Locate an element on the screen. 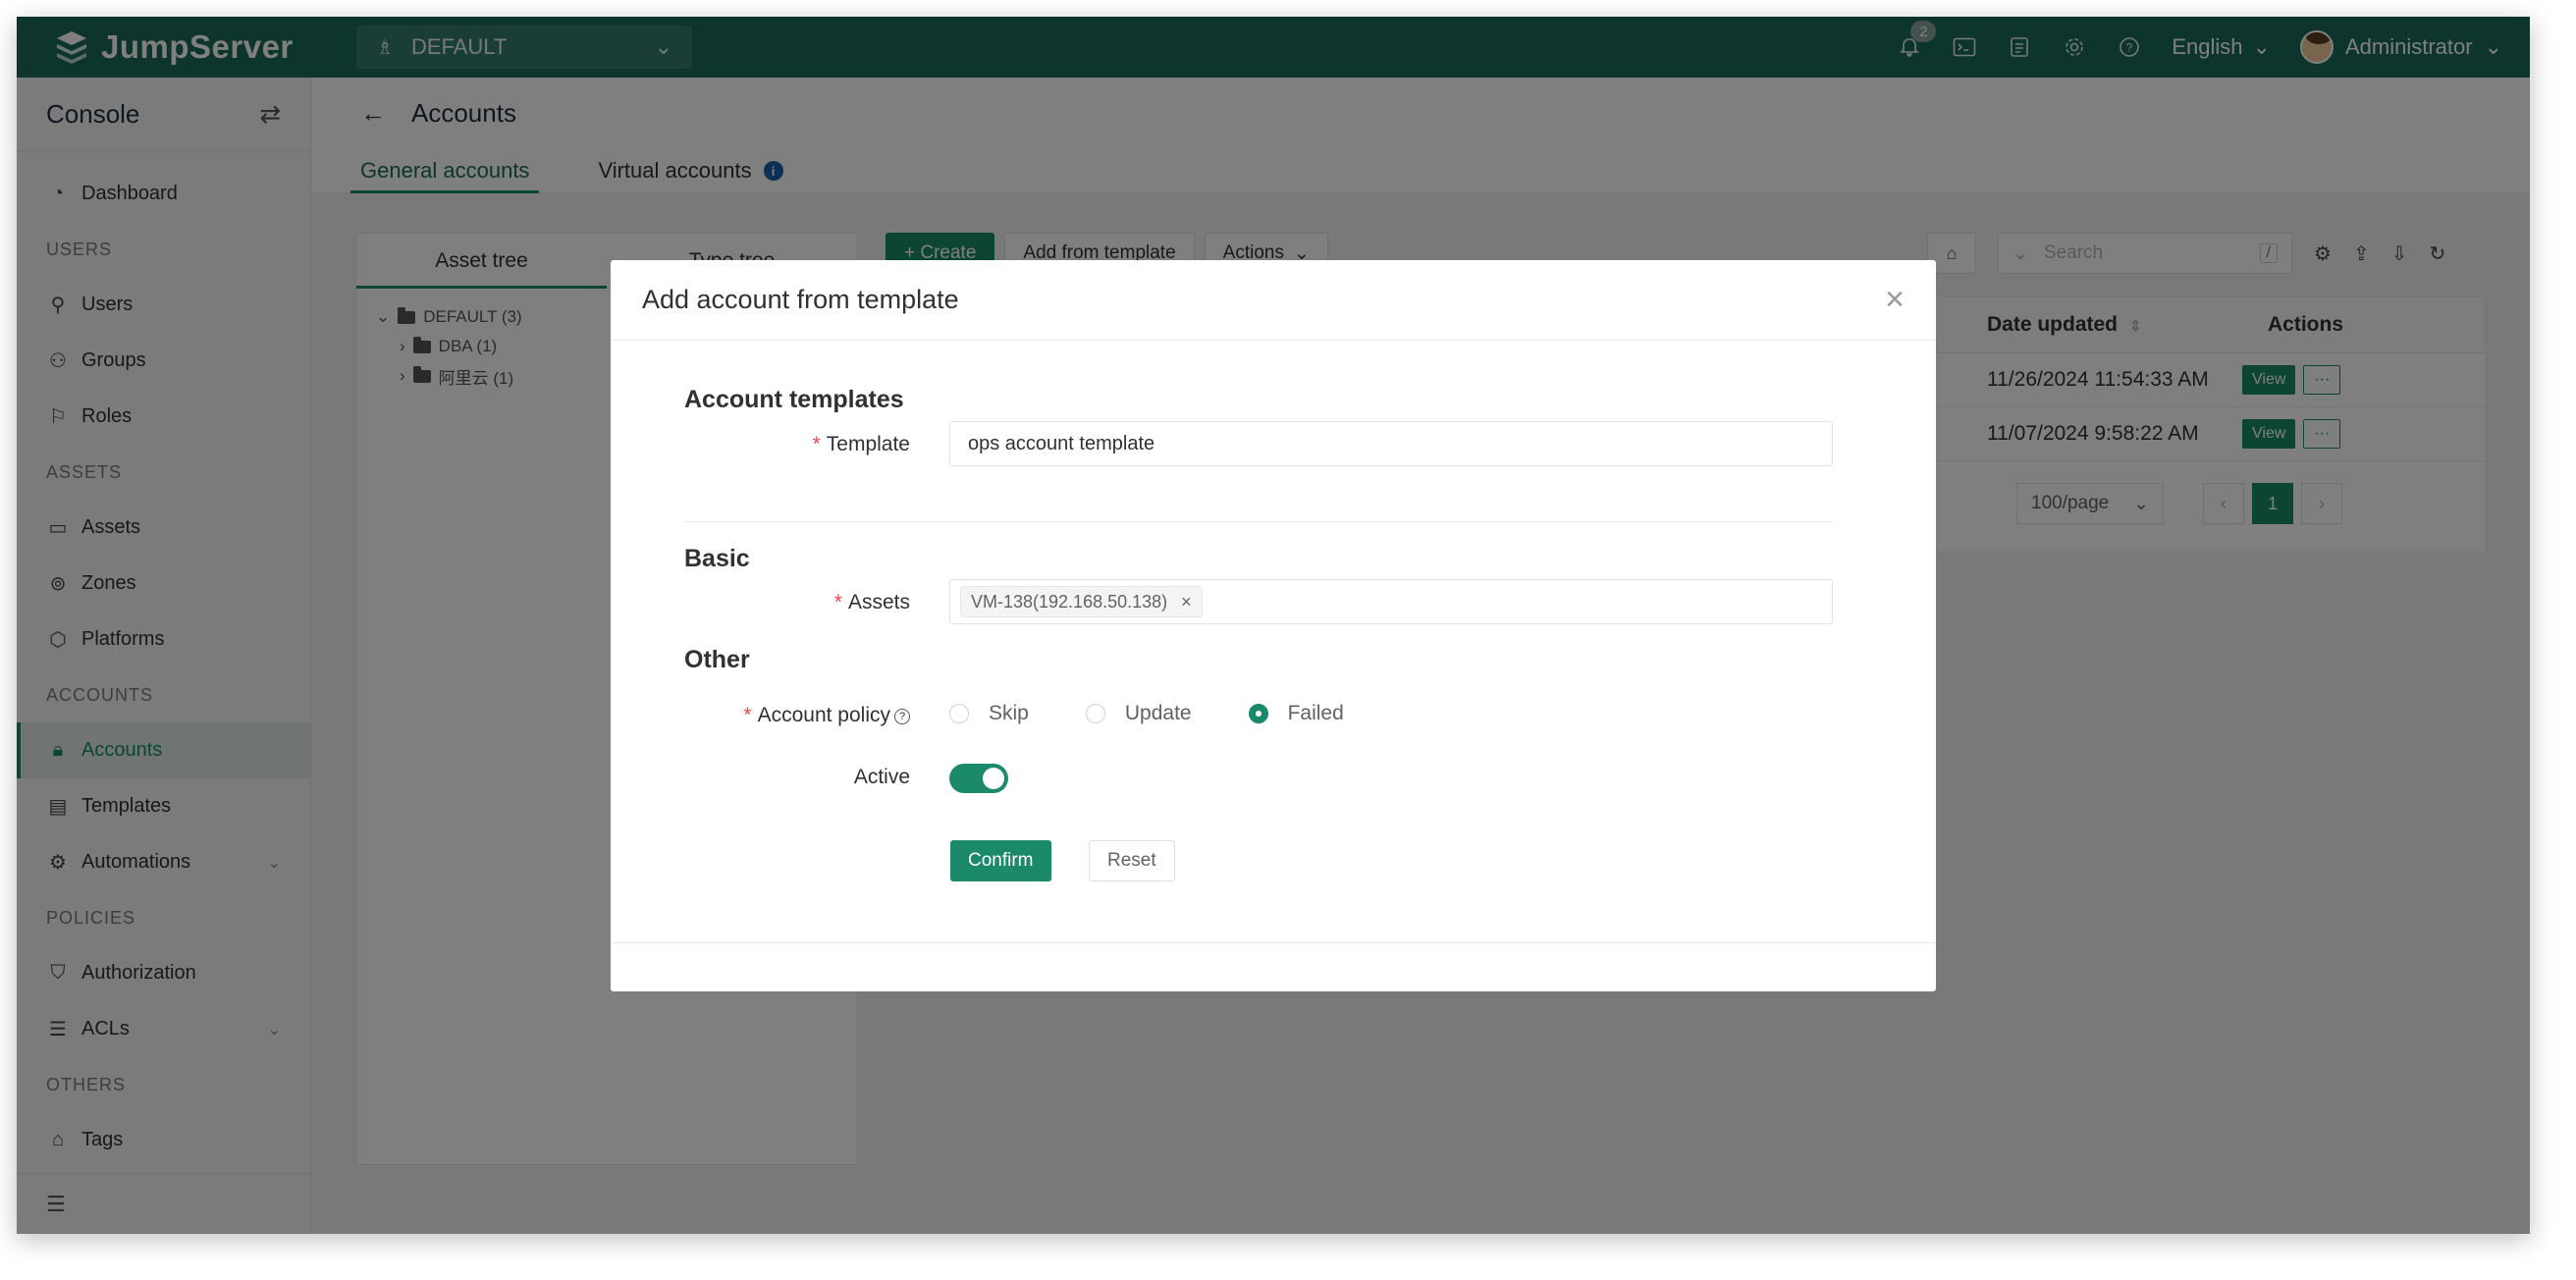 The height and width of the screenshot is (1280, 2576). radio-label: Skip is located at coordinates (1009, 713).